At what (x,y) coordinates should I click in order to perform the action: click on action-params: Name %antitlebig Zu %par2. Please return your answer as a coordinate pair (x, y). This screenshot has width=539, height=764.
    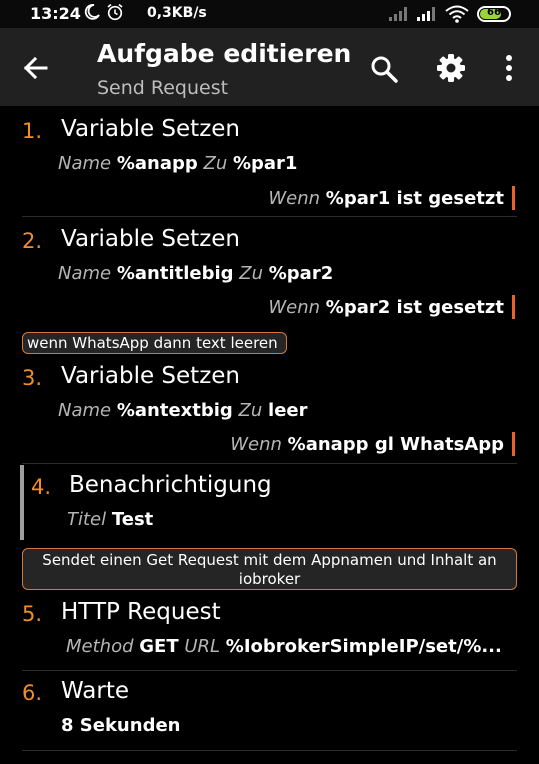
    Looking at the image, I should click on (196, 273).